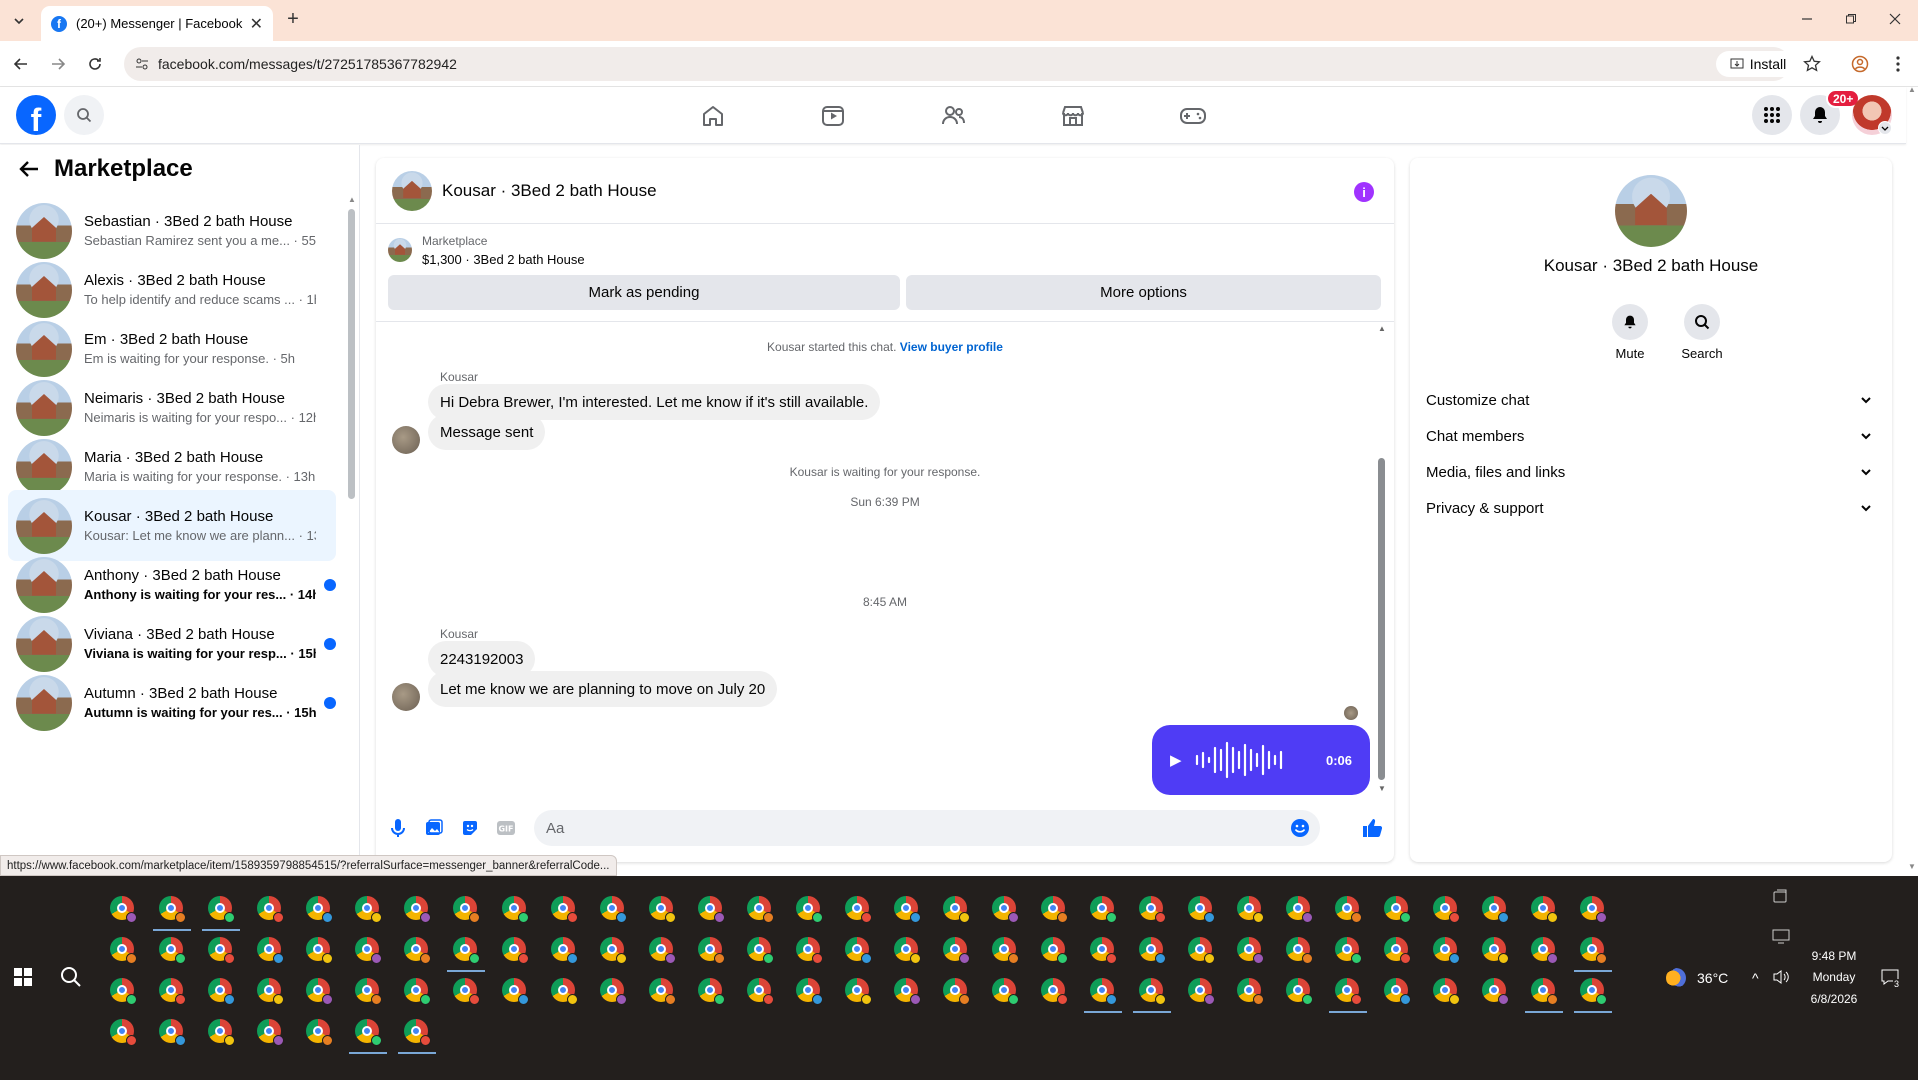 The height and width of the screenshot is (1080, 1918). I want to click on desktop-icon, so click(1781, 937).